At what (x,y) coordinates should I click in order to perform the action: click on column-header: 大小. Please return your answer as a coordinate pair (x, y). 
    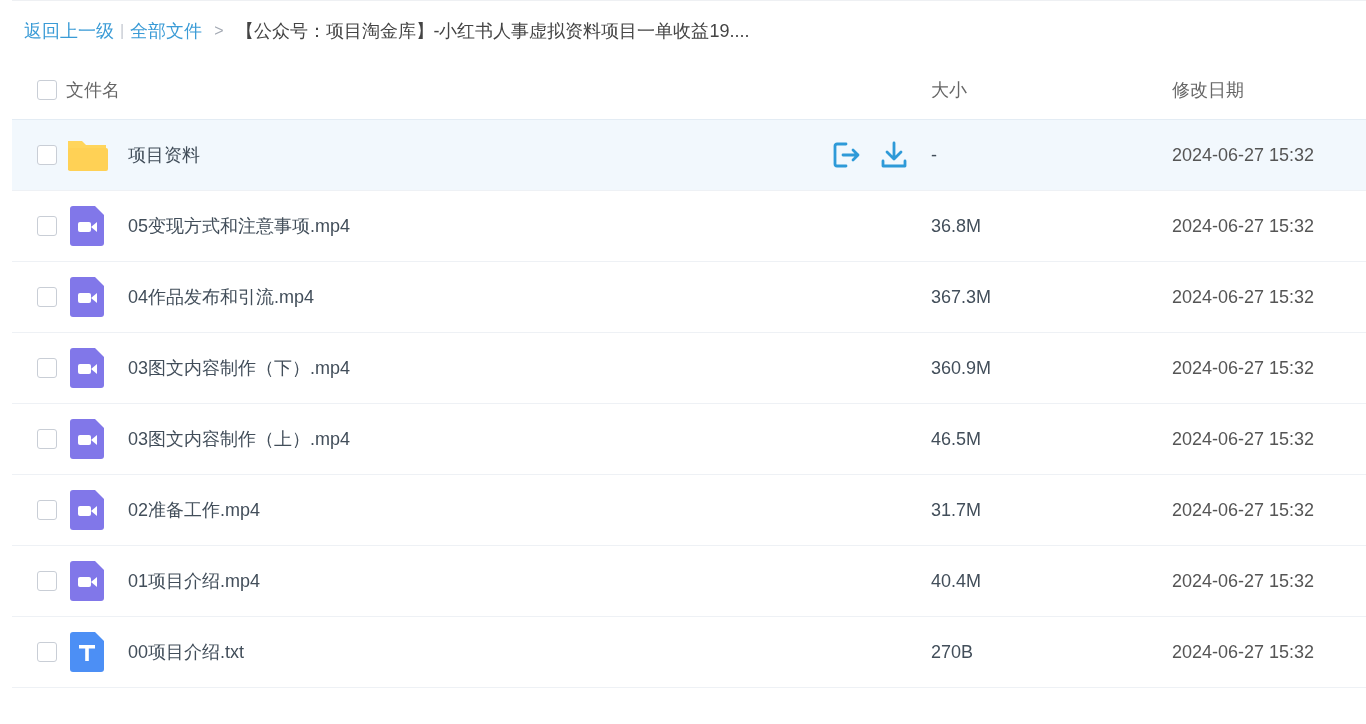
    Looking at the image, I should click on (1051, 90).